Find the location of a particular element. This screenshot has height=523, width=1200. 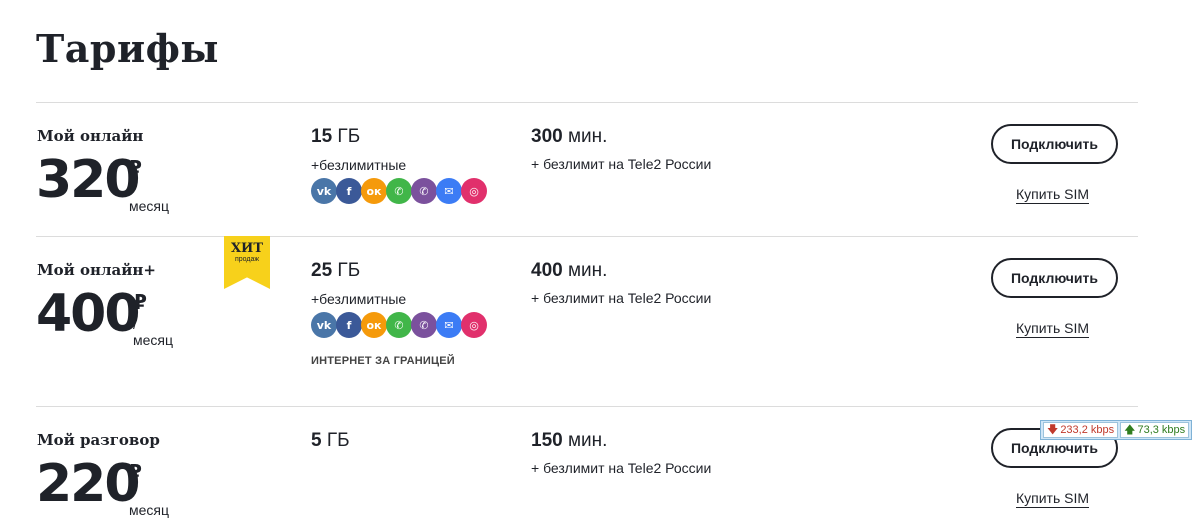

upload-speed: 🡅 73,3 kbps is located at coordinates (1155, 430).